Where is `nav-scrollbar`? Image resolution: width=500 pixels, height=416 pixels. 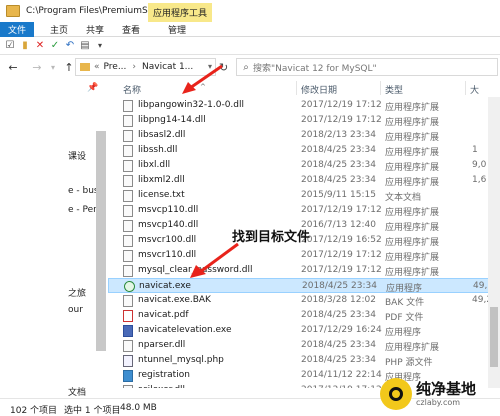 nav-scrollbar is located at coordinates (101, 241).